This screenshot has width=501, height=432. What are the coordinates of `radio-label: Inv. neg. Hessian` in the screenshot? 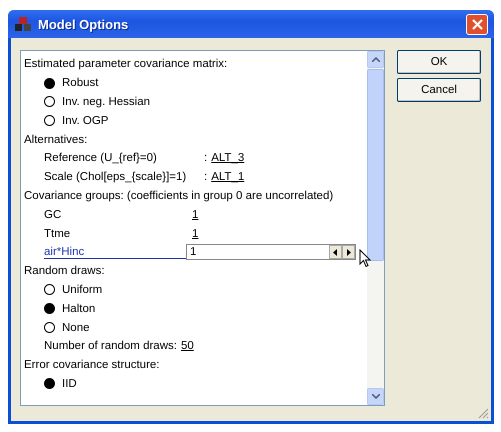 It's located at (106, 102).